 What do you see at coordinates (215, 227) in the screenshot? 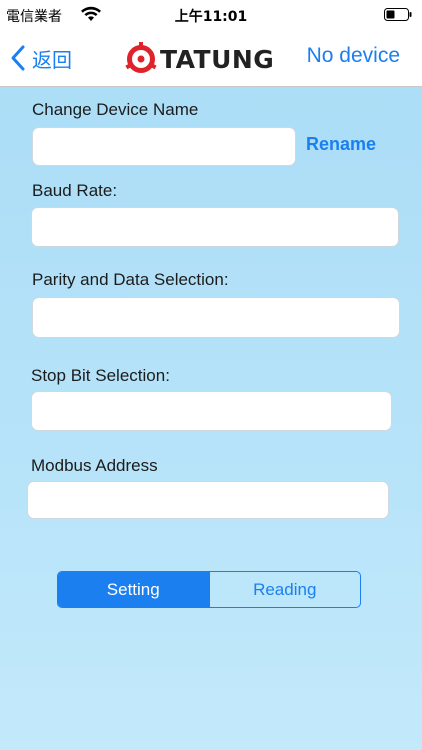
I see `baud-rate-field` at bounding box center [215, 227].